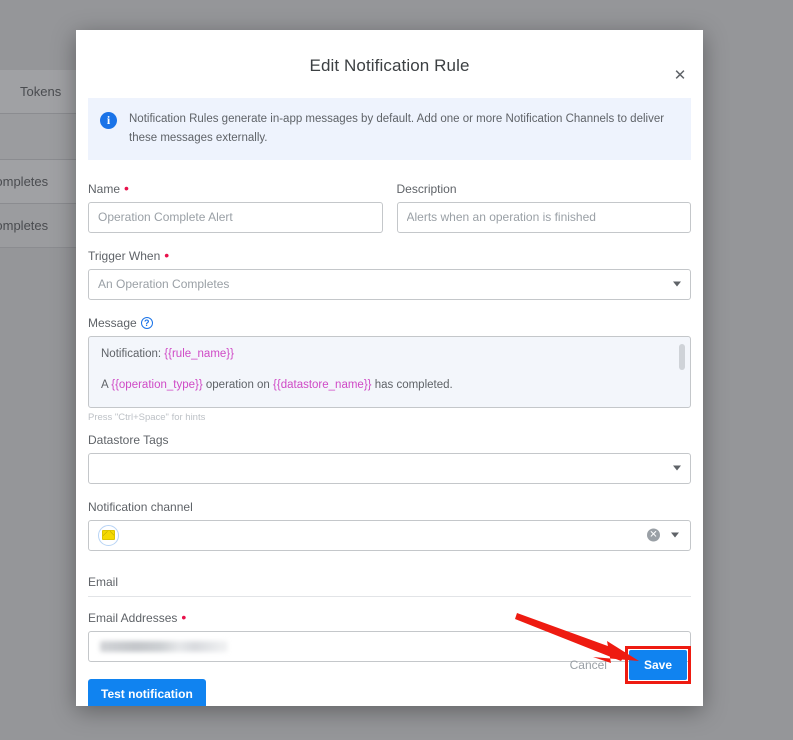 This screenshot has width=793, height=740. I want to click on email-addresses-label: Email Addresses •, so click(137, 616).